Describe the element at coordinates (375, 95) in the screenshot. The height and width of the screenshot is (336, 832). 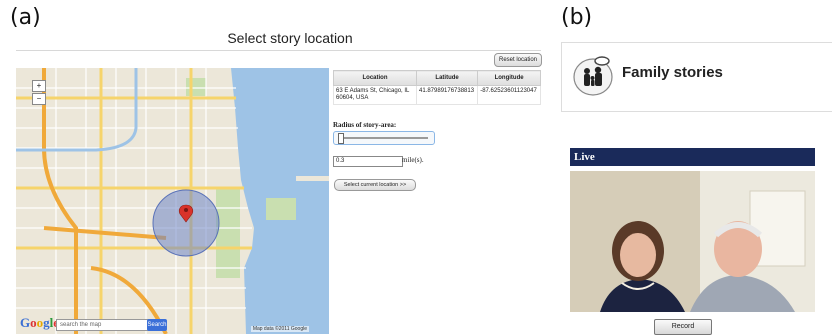
I see `cell-location: 63 E Adams St, Chicago, IL 60604, USA` at that location.